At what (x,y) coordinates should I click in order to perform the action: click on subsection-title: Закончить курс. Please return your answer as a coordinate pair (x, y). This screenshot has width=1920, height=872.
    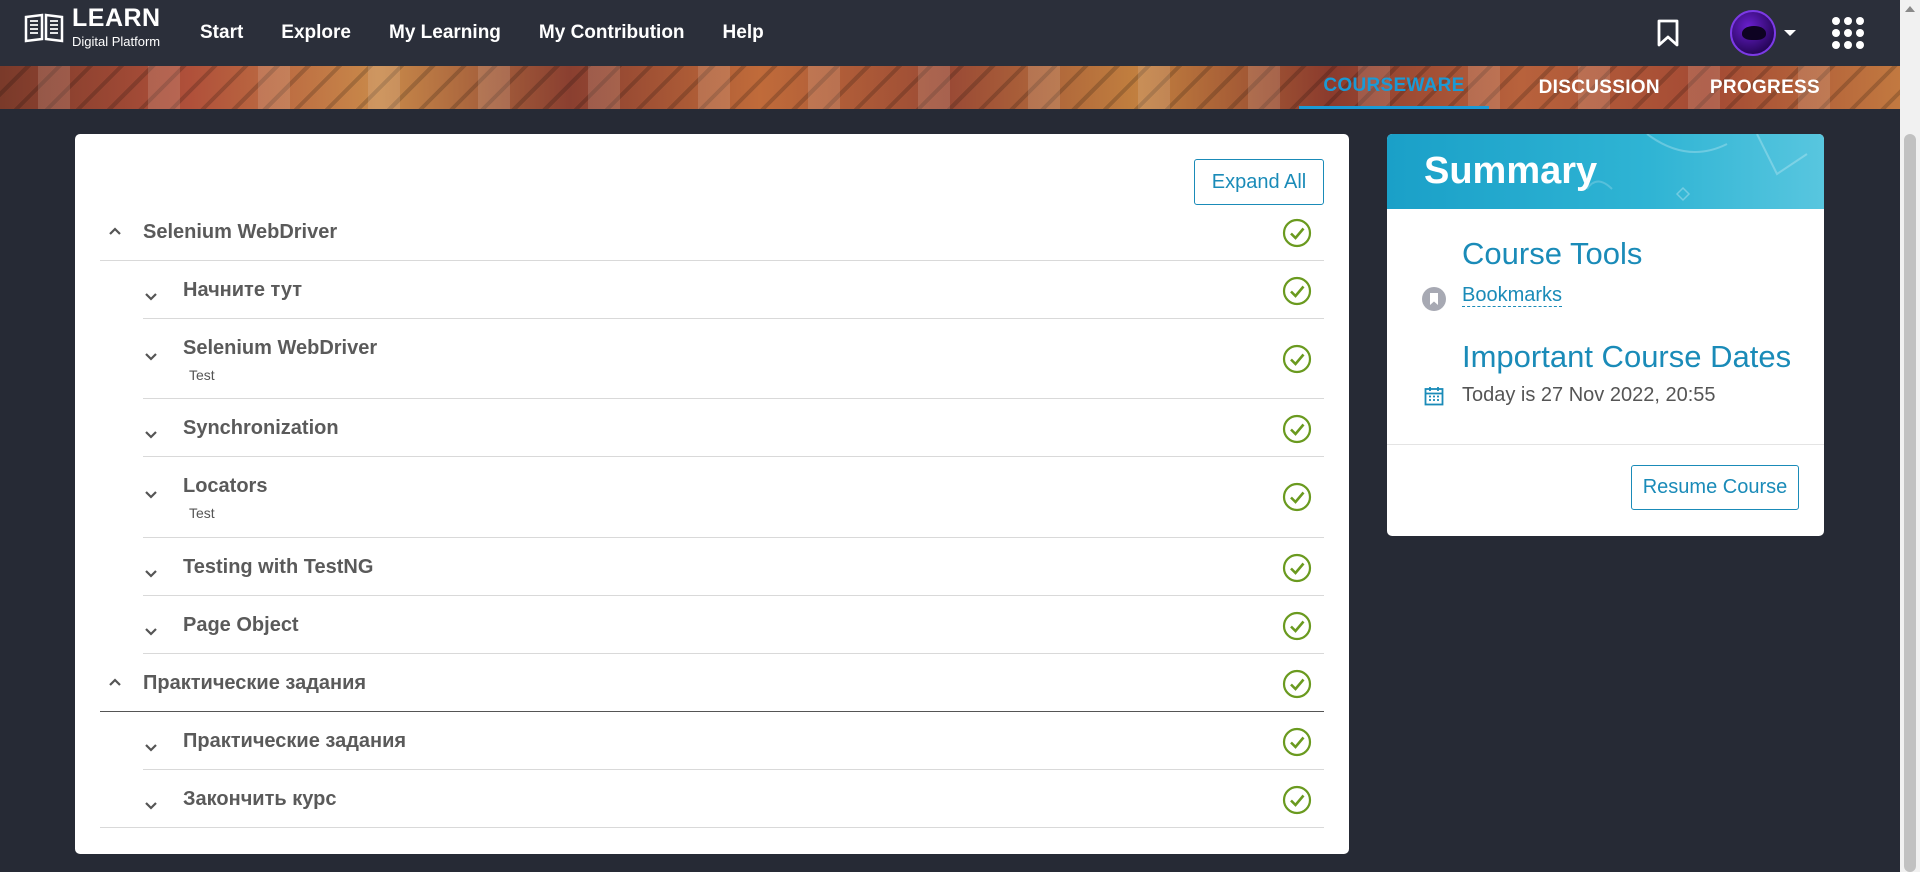
    Looking at the image, I should click on (259, 799).